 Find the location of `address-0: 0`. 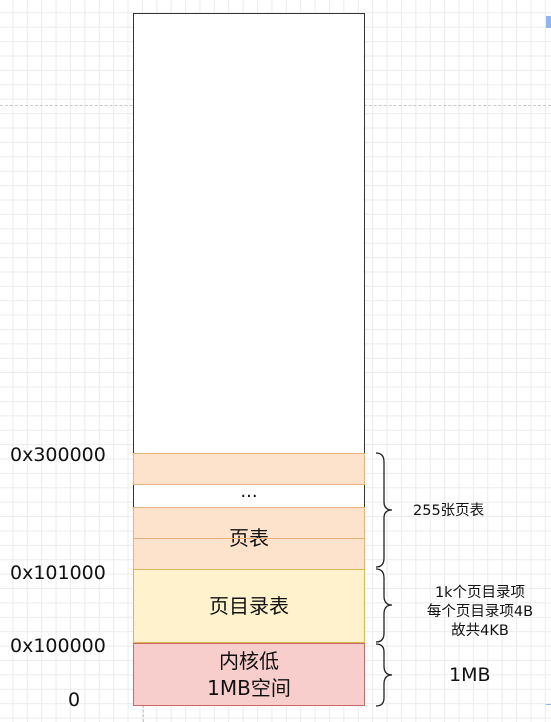

address-0: 0 is located at coordinates (74, 700).